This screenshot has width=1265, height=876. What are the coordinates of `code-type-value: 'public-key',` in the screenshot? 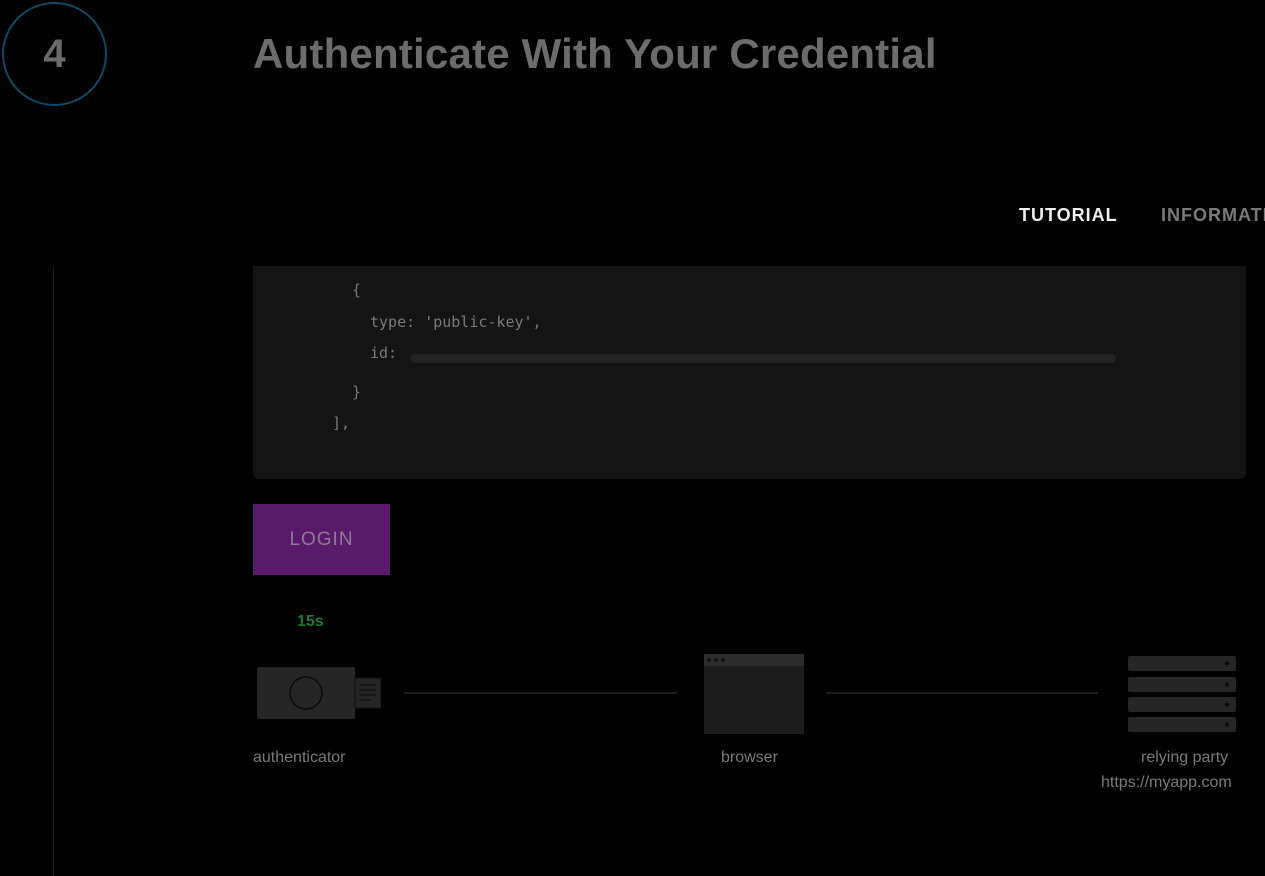 It's located at (483, 322).